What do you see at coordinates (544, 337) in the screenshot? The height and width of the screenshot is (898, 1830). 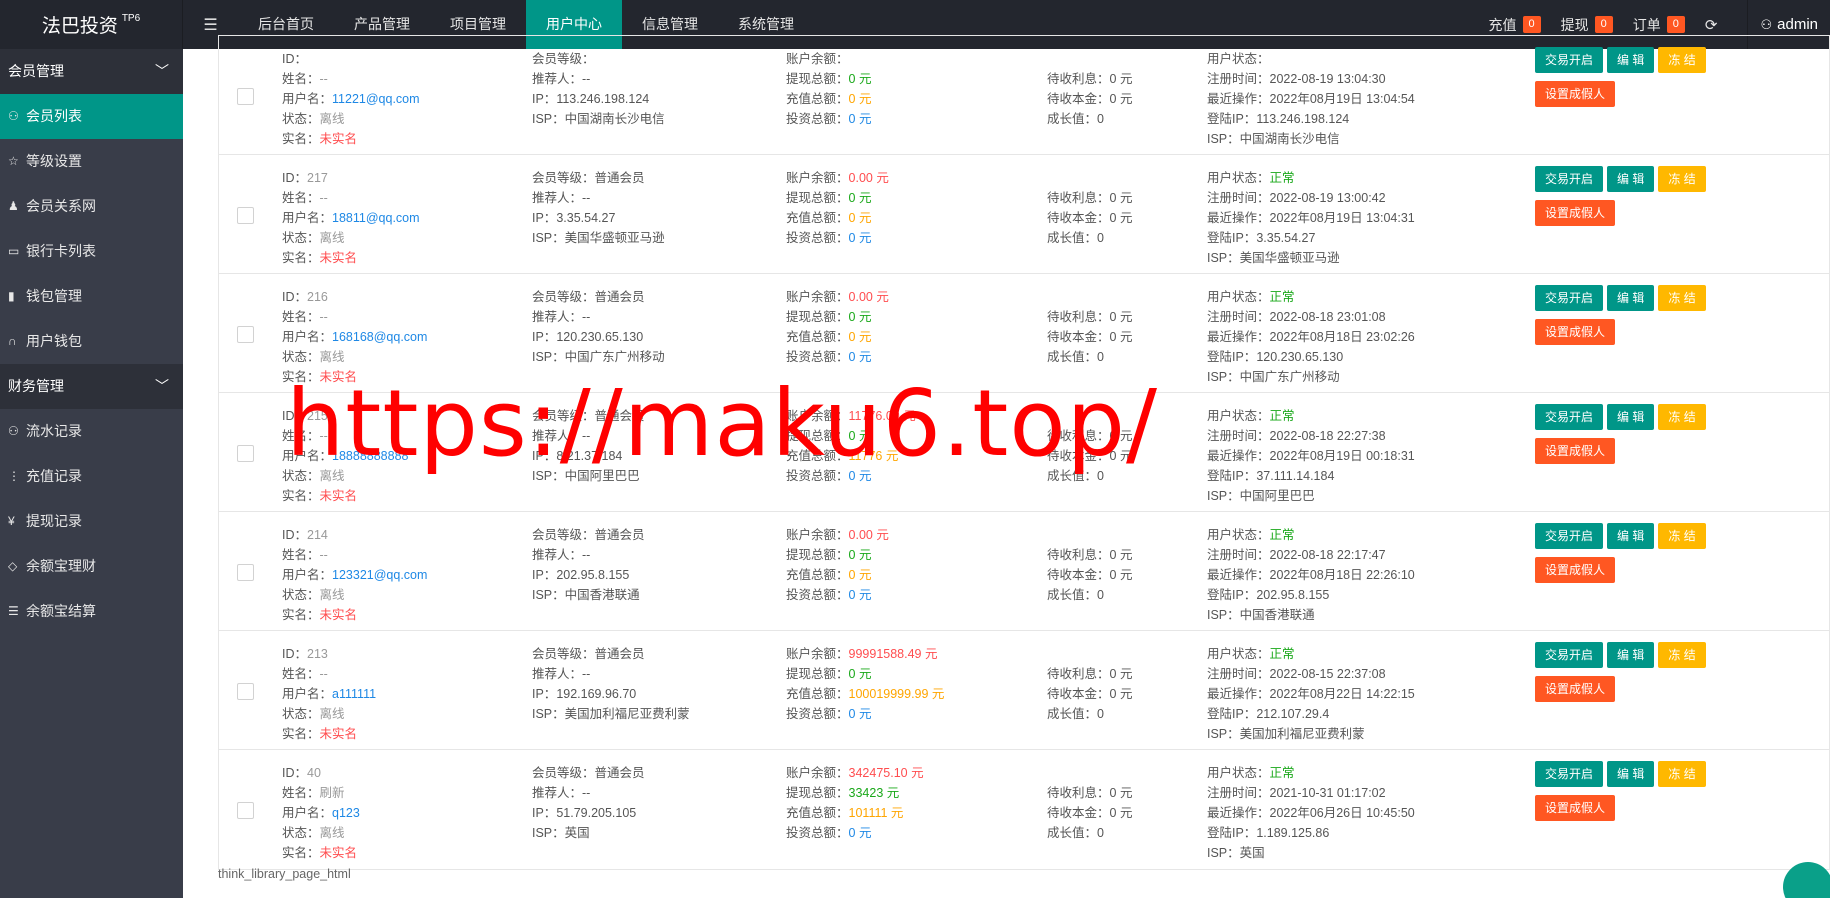 I see `field-label: IP：` at bounding box center [544, 337].